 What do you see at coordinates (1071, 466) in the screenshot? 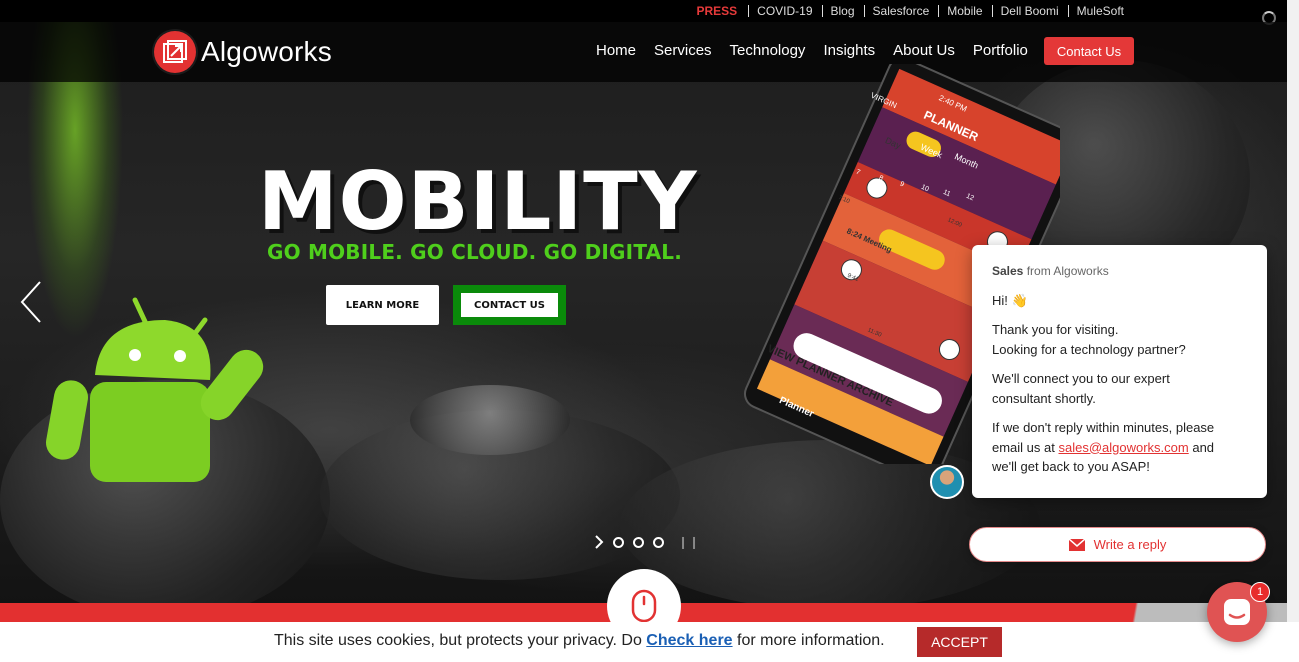
I see `chat-line: we'll get back to you ASAP!` at bounding box center [1071, 466].